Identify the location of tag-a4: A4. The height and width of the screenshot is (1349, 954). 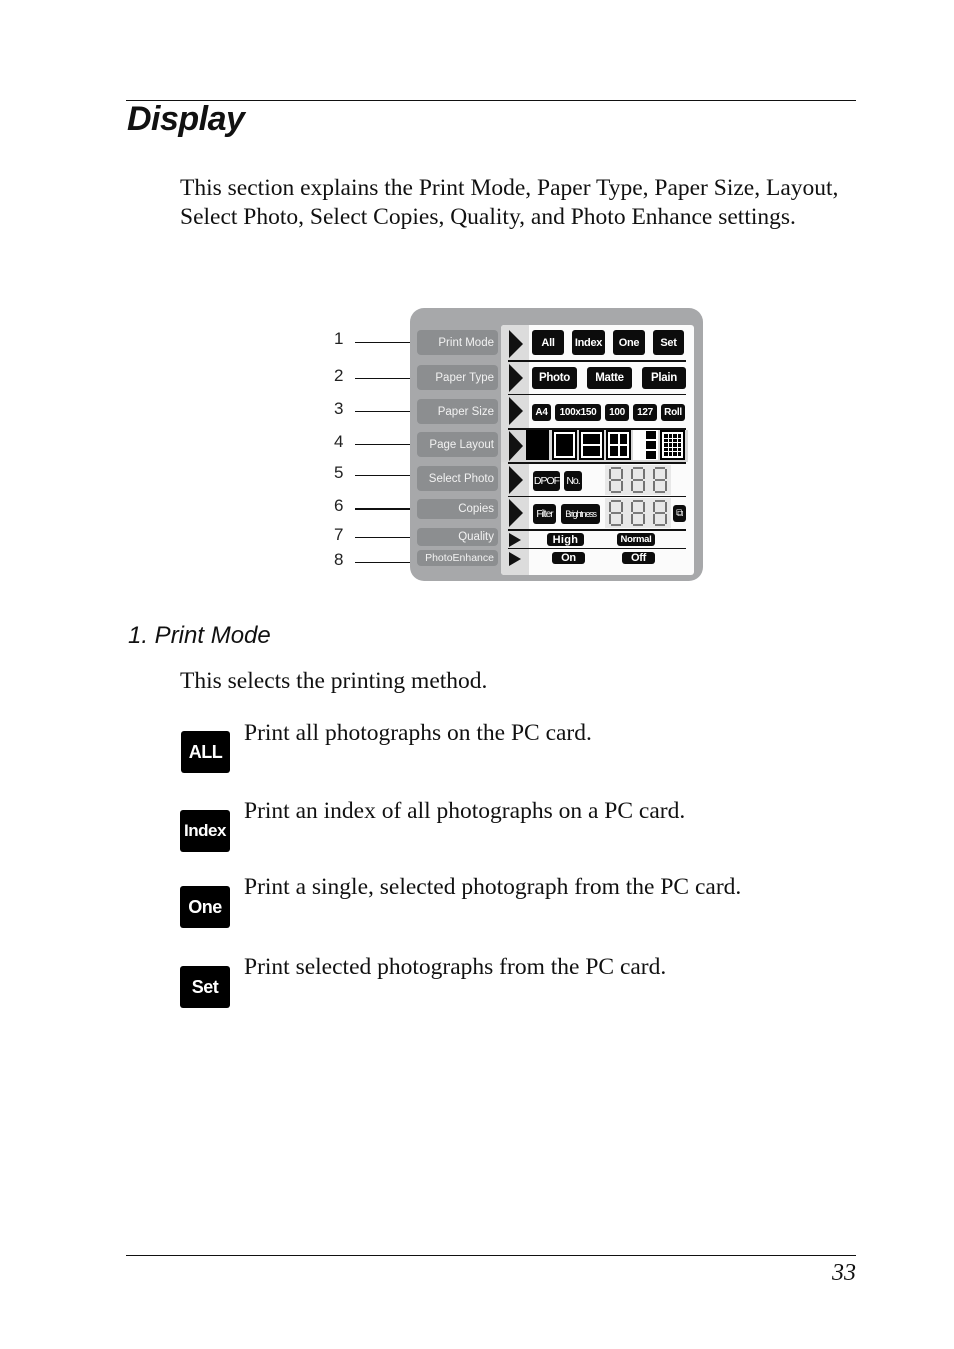
(541, 412).